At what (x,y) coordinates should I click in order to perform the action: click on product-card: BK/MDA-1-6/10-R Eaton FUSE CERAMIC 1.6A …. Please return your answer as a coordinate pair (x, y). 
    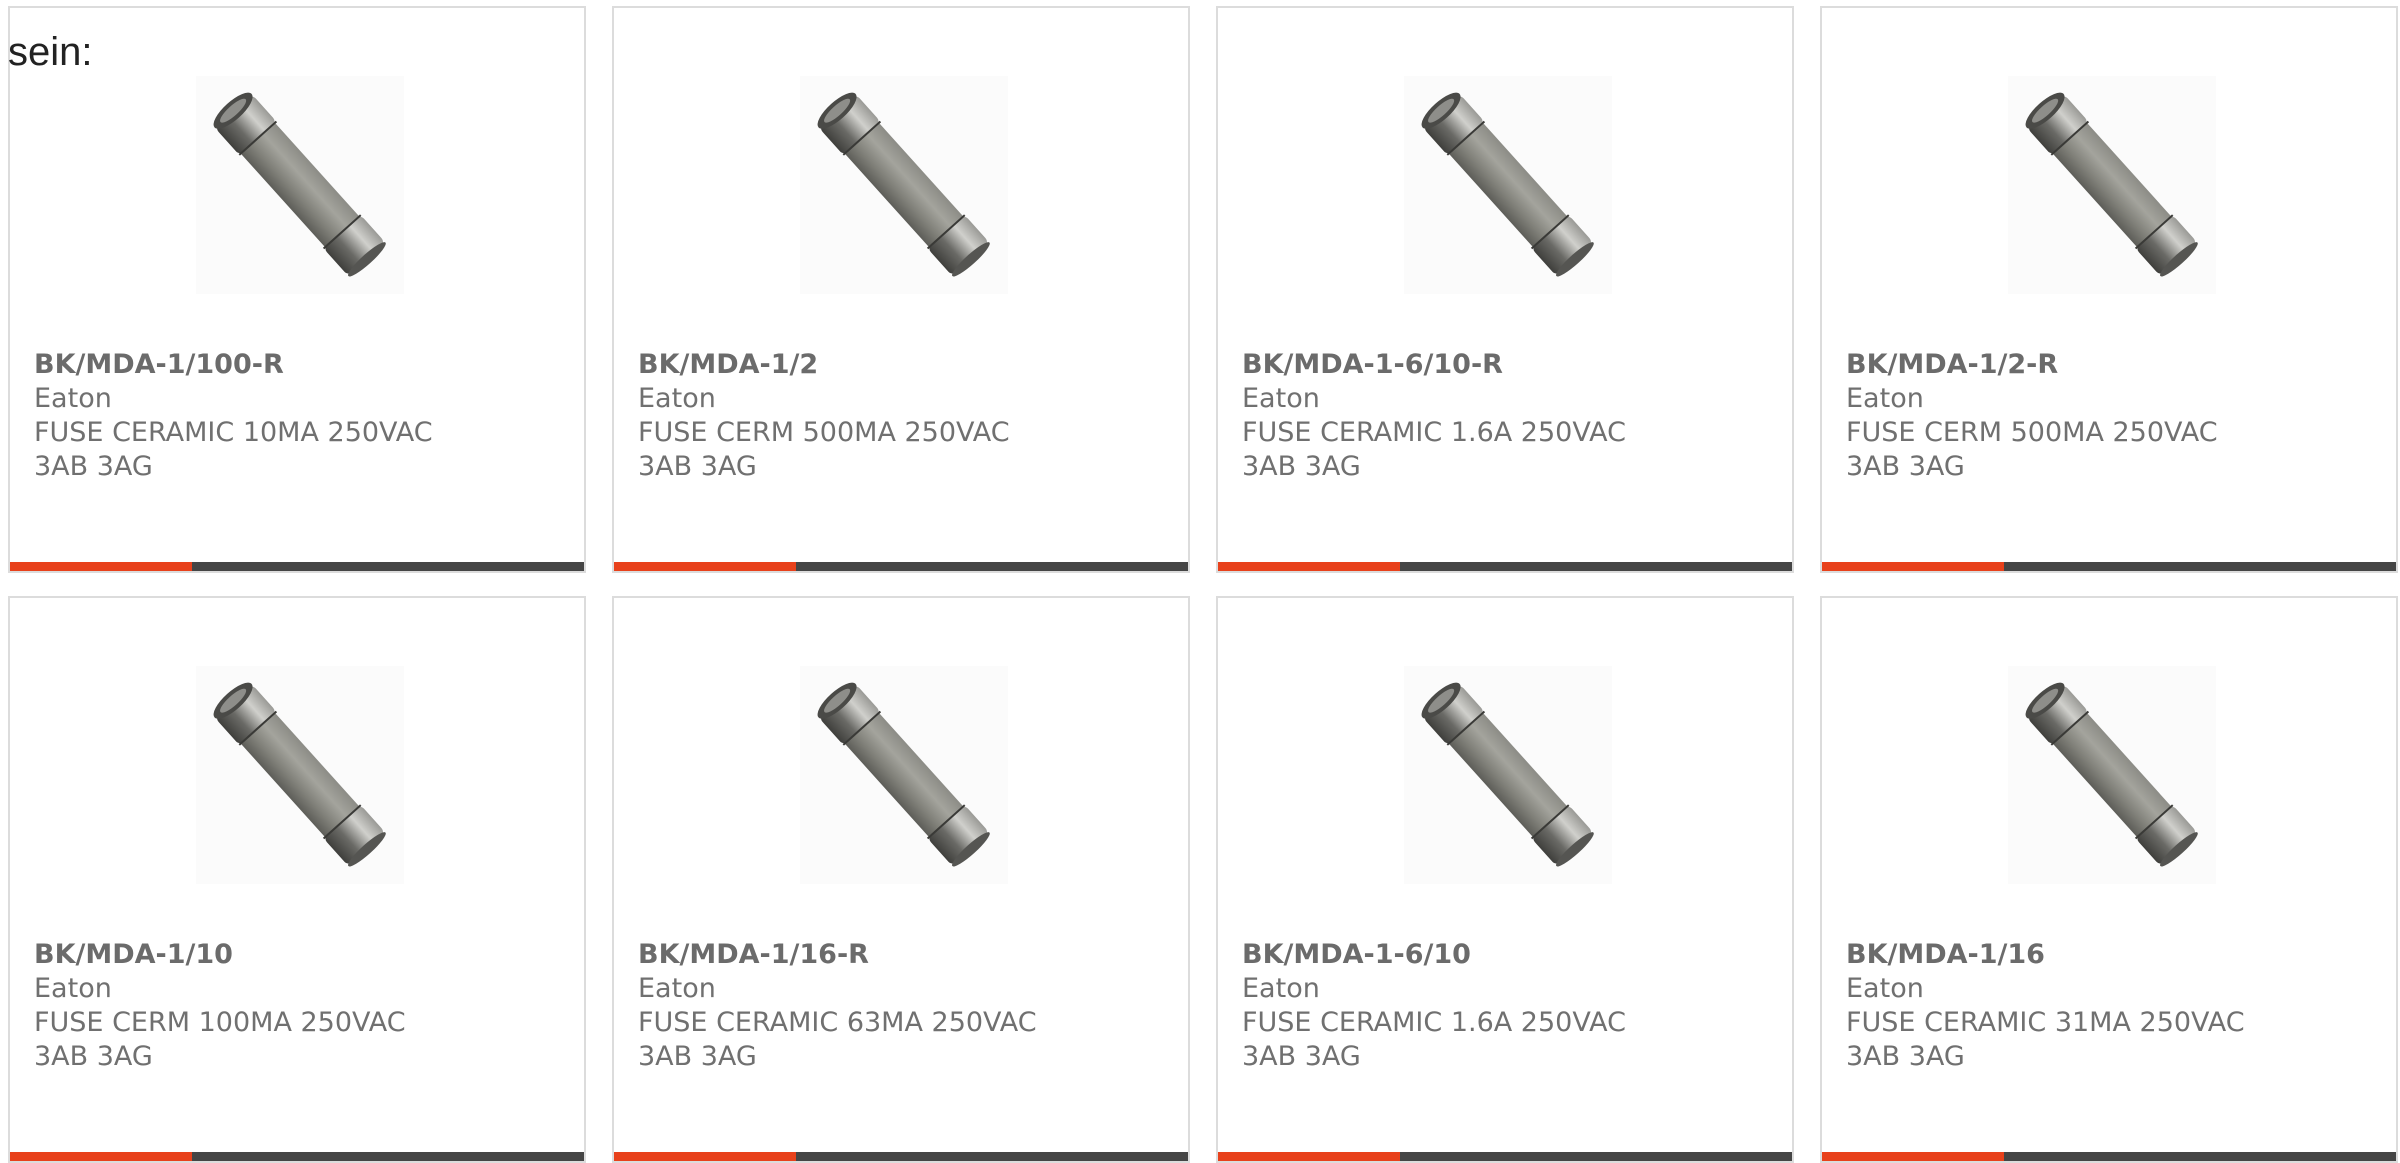
    Looking at the image, I should click on (1505, 289).